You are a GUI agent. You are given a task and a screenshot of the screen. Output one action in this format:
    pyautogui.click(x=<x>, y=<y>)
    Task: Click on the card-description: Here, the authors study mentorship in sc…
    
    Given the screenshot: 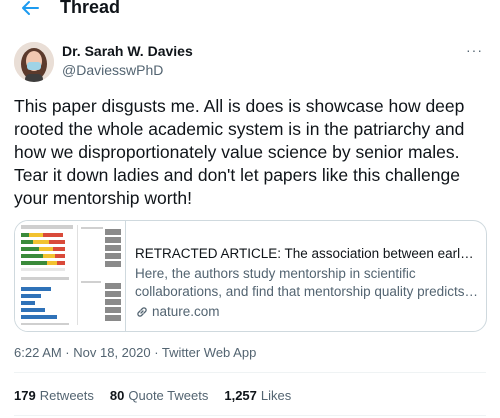 What is the action you would take?
    pyautogui.click(x=300, y=282)
    